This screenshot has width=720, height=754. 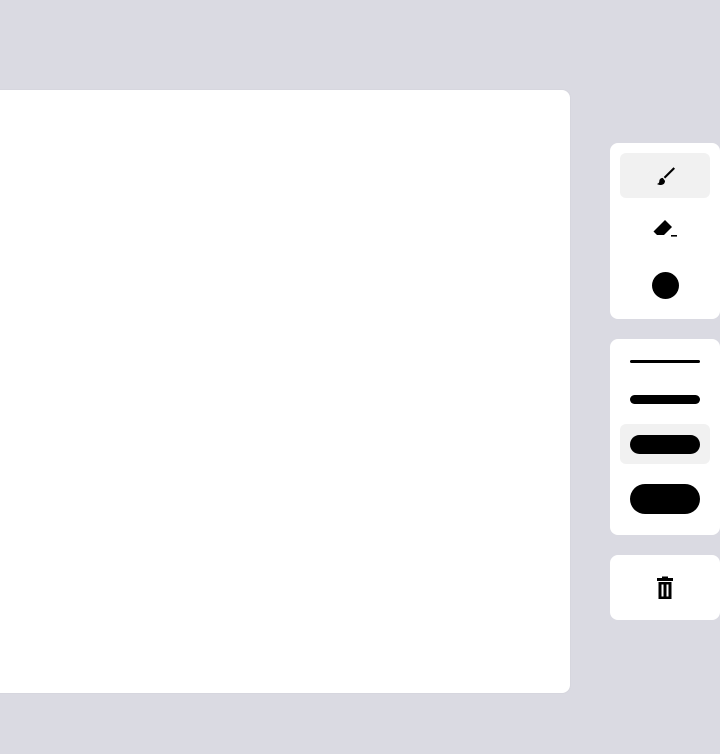 I want to click on brush-size-2-button, so click(x=665, y=399).